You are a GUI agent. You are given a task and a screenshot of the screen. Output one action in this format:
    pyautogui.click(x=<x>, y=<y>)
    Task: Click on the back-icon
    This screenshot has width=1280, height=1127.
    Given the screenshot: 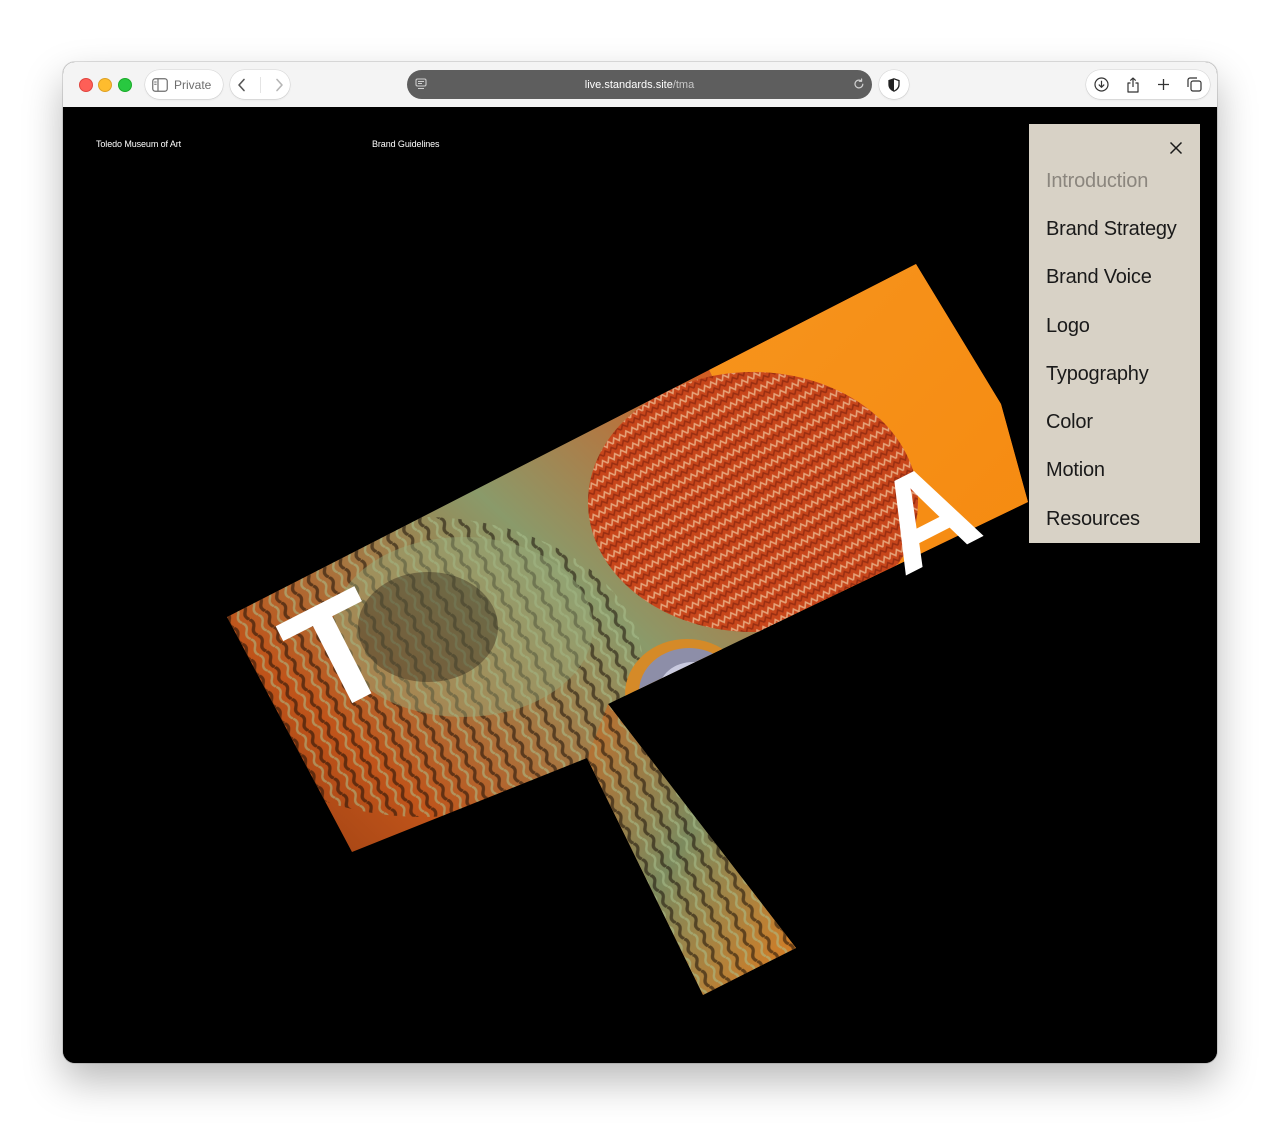 What is the action you would take?
    pyautogui.click(x=242, y=85)
    